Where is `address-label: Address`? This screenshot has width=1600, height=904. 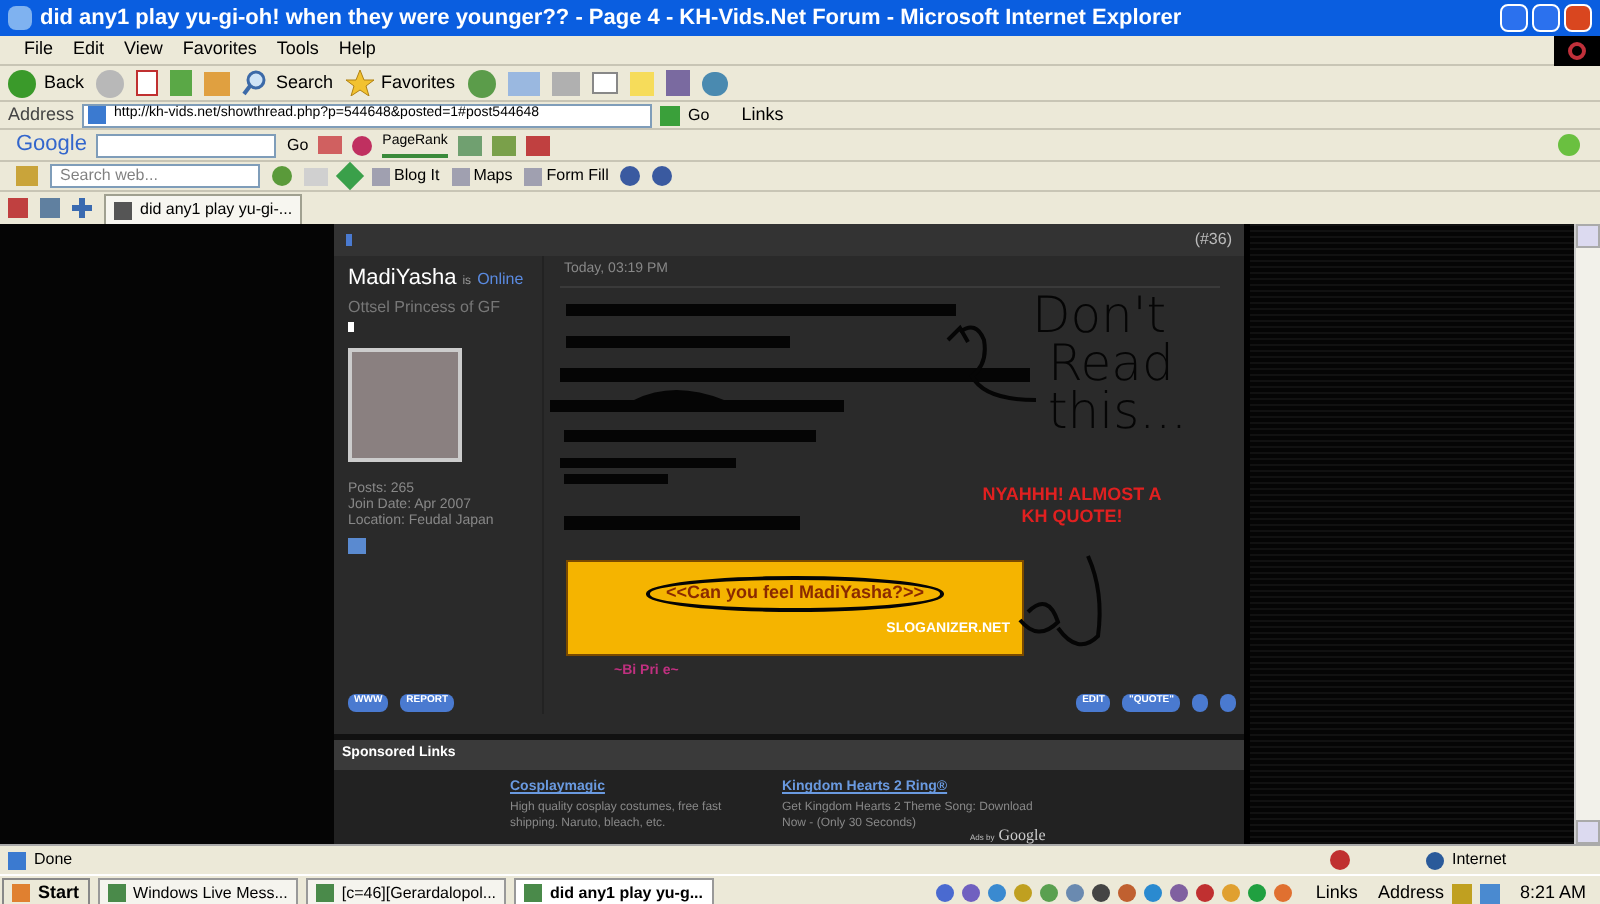 address-label: Address is located at coordinates (41, 114).